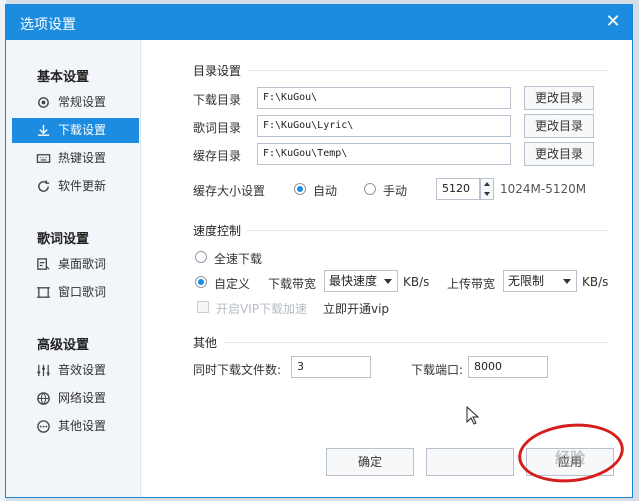  I want to click on keyboard-icon, so click(43, 158).